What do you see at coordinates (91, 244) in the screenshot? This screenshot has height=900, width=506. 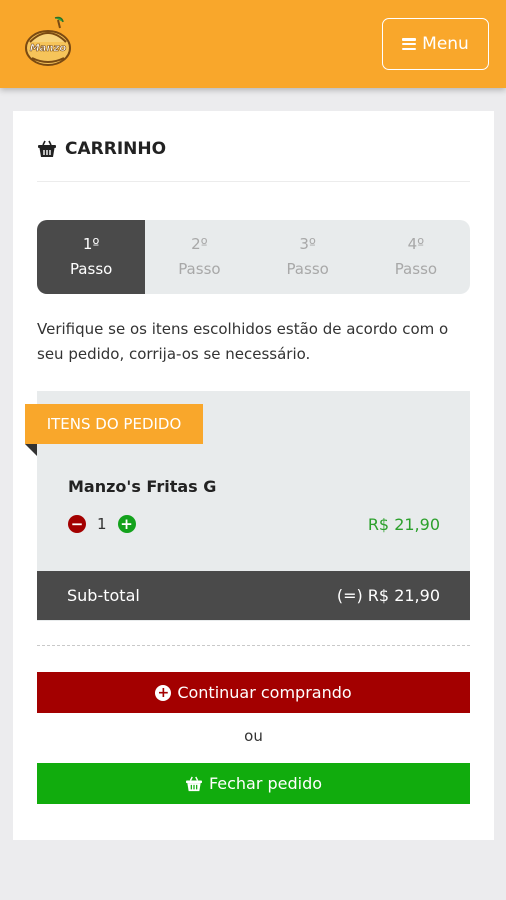 I see `step-number: 1º` at bounding box center [91, 244].